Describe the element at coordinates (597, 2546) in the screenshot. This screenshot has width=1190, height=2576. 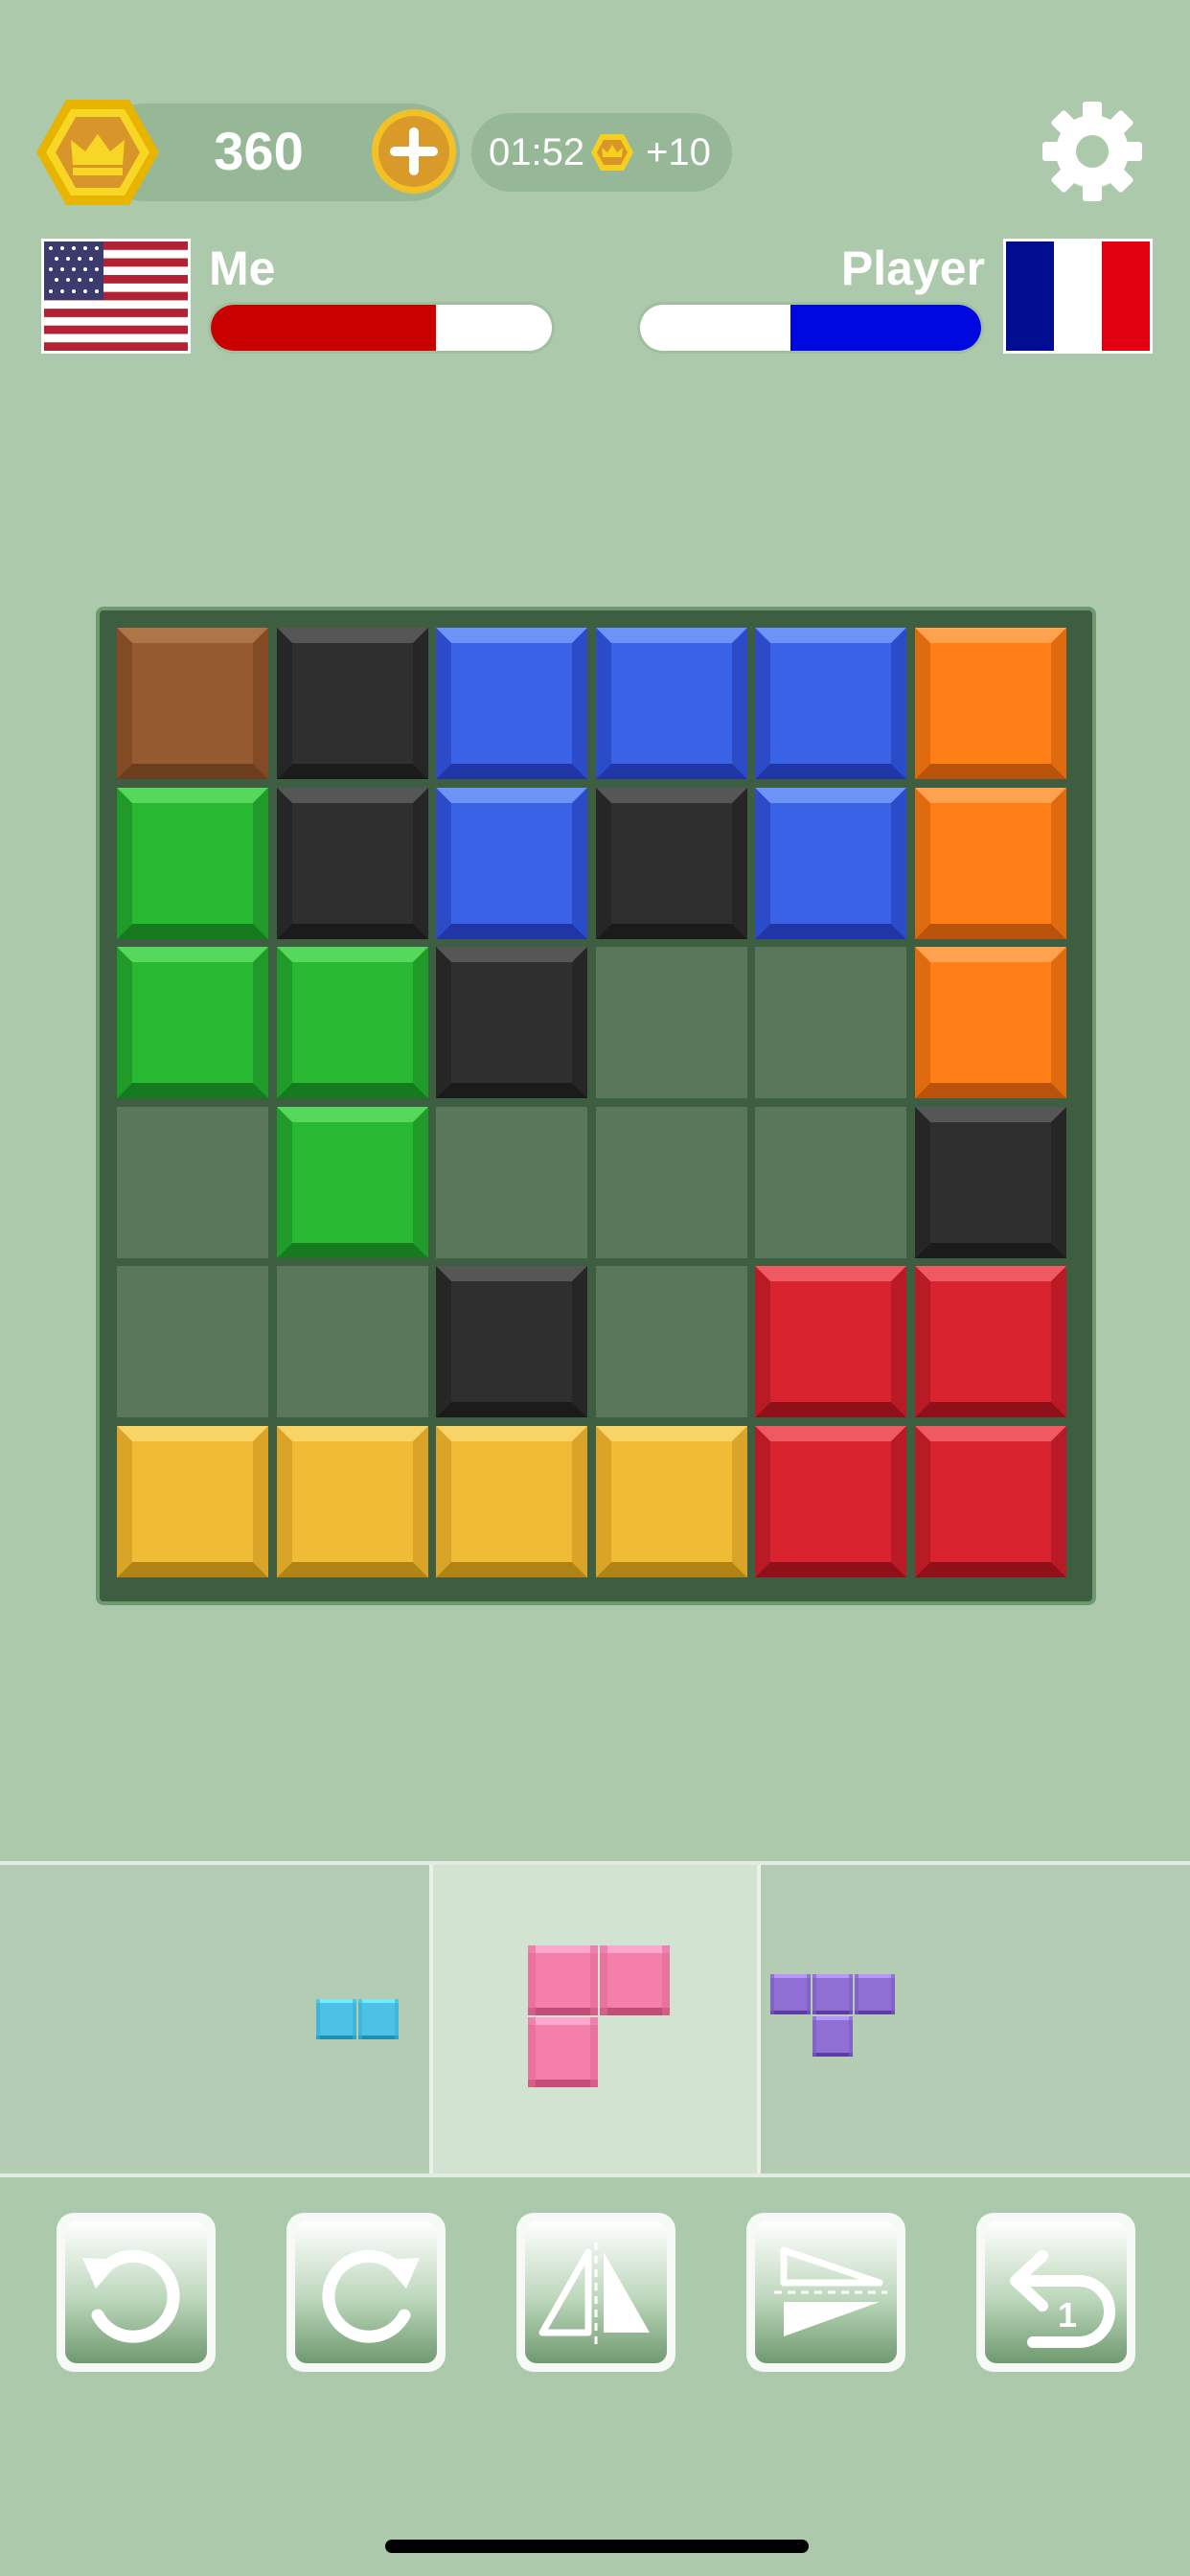
I see `home-indicator` at that location.